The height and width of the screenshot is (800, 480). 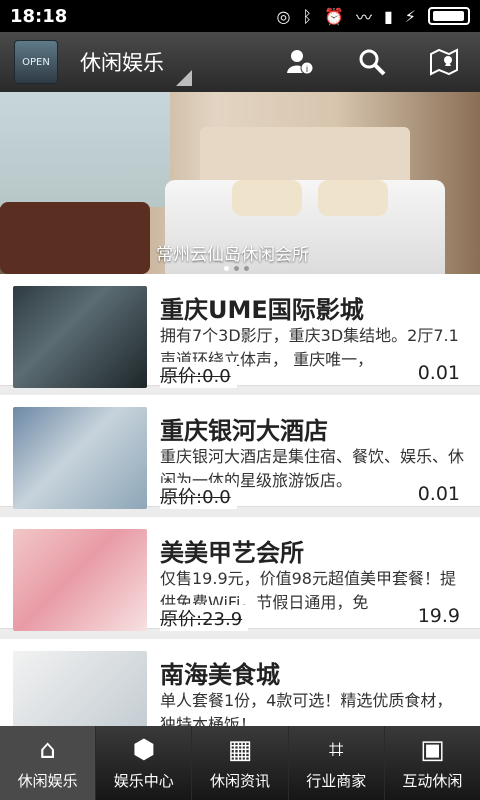 What do you see at coordinates (283, 16) in the screenshot?
I see `sync-icon: ◎` at bounding box center [283, 16].